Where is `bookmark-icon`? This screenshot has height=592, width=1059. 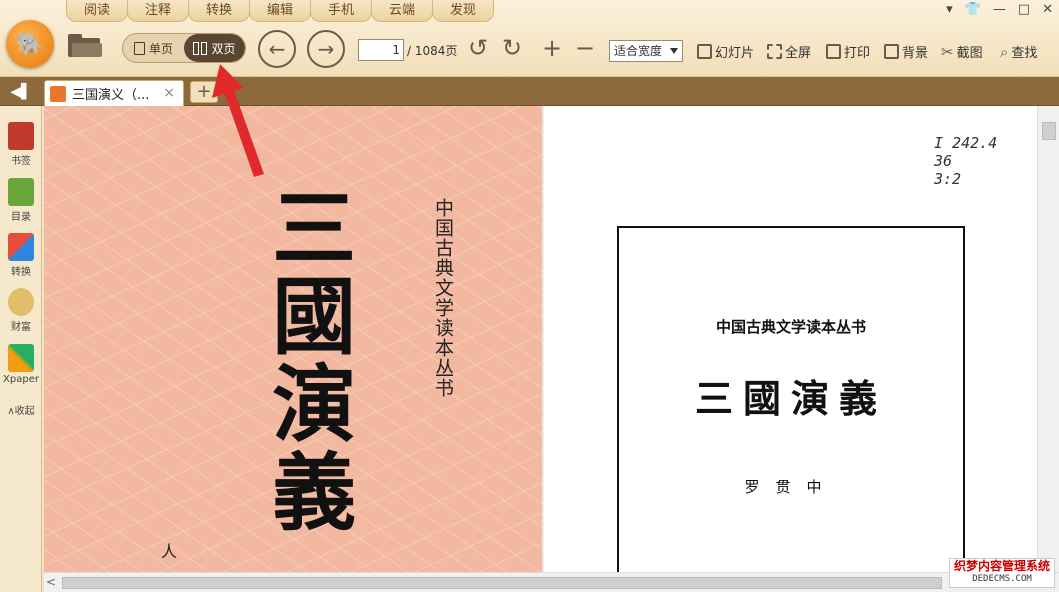
bookmark-icon is located at coordinates (21, 136).